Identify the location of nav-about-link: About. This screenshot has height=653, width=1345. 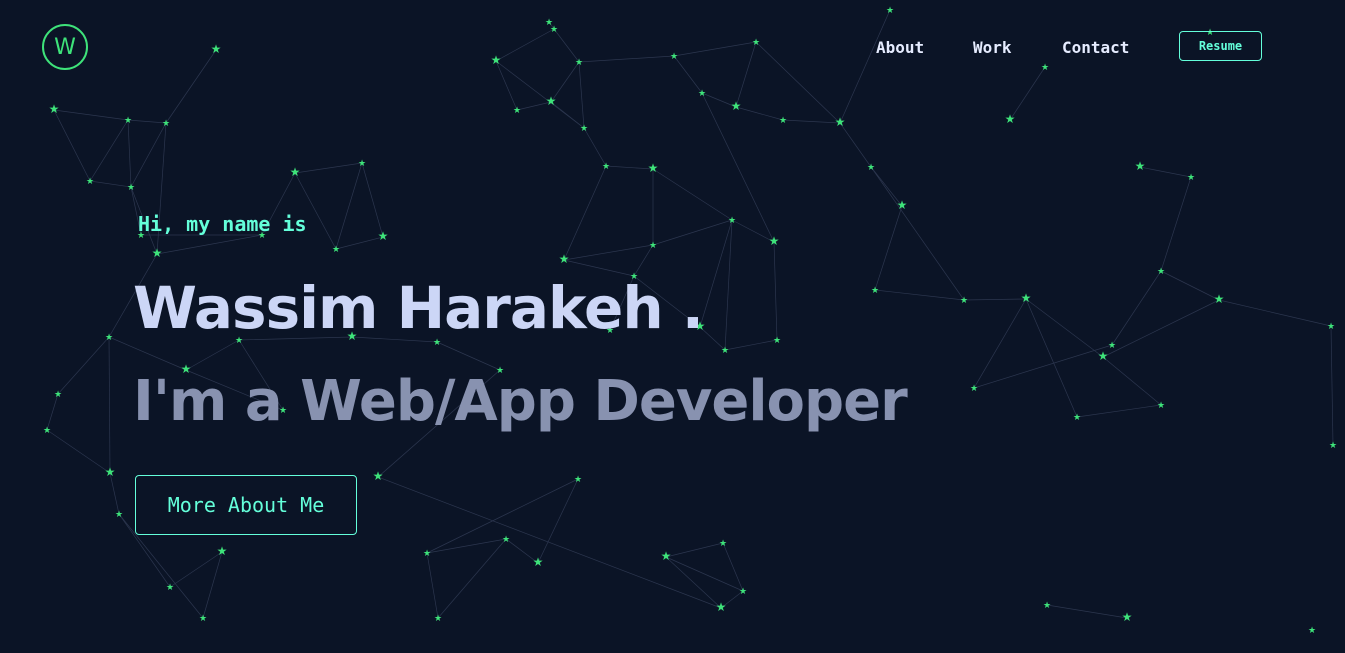
(900, 47).